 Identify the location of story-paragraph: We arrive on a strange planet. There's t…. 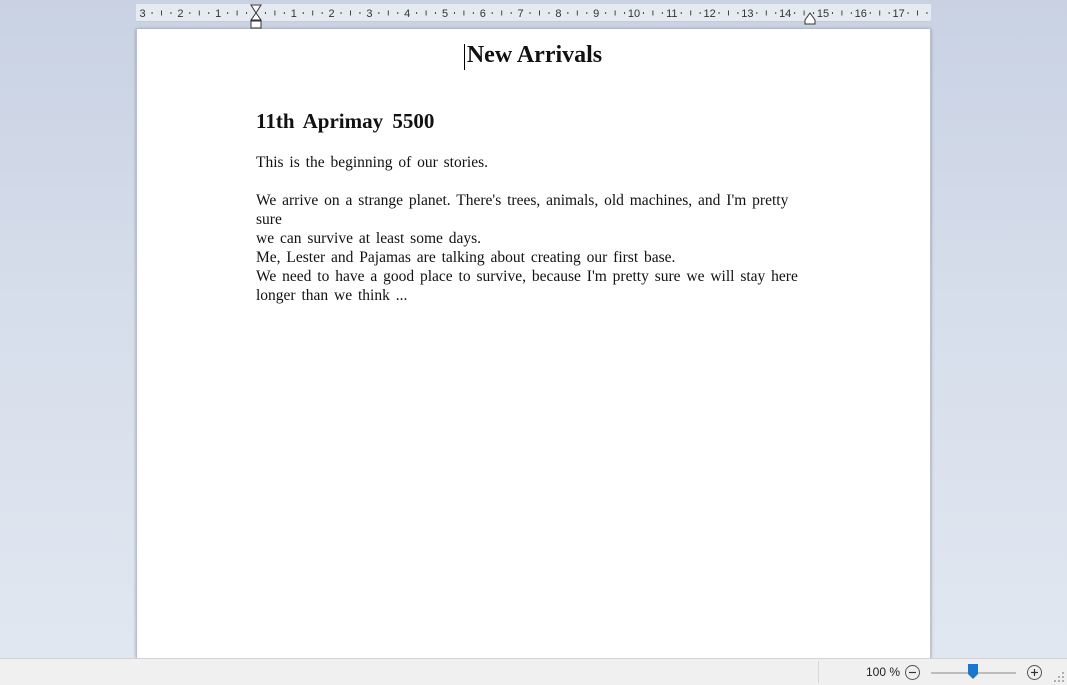
(536, 248).